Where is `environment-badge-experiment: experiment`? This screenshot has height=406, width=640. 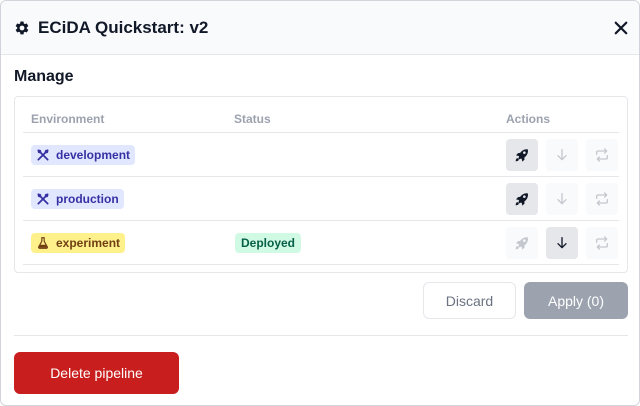
environment-badge-experiment: experiment is located at coordinates (78, 243).